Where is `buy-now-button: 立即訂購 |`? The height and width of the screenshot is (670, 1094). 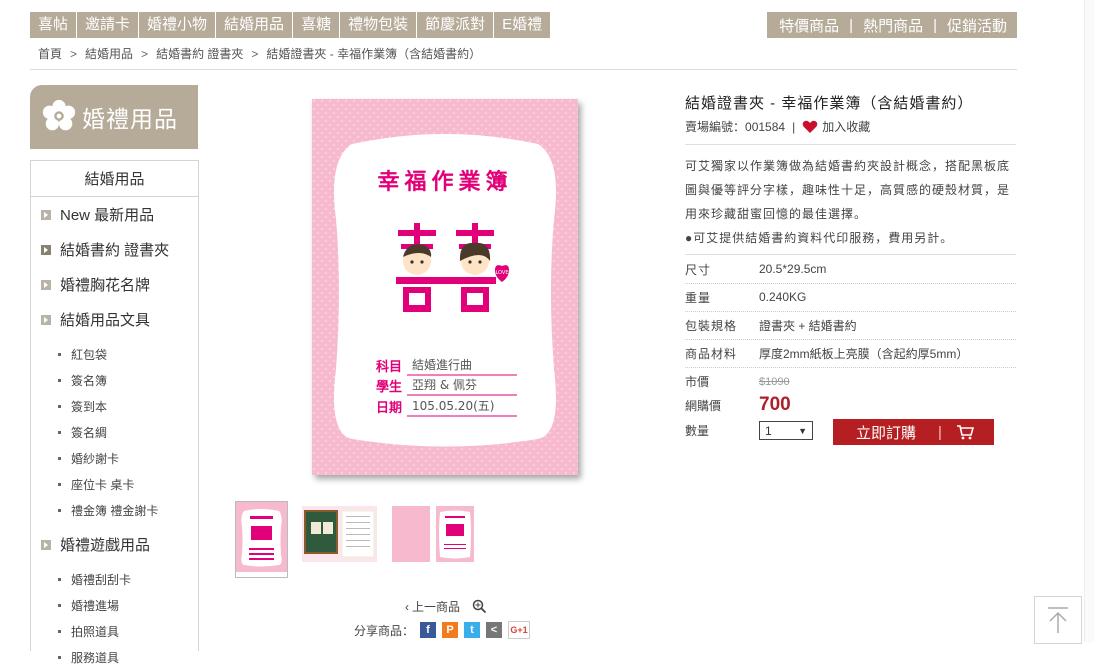
buy-now-button: 立即訂購 | is located at coordinates (913, 432).